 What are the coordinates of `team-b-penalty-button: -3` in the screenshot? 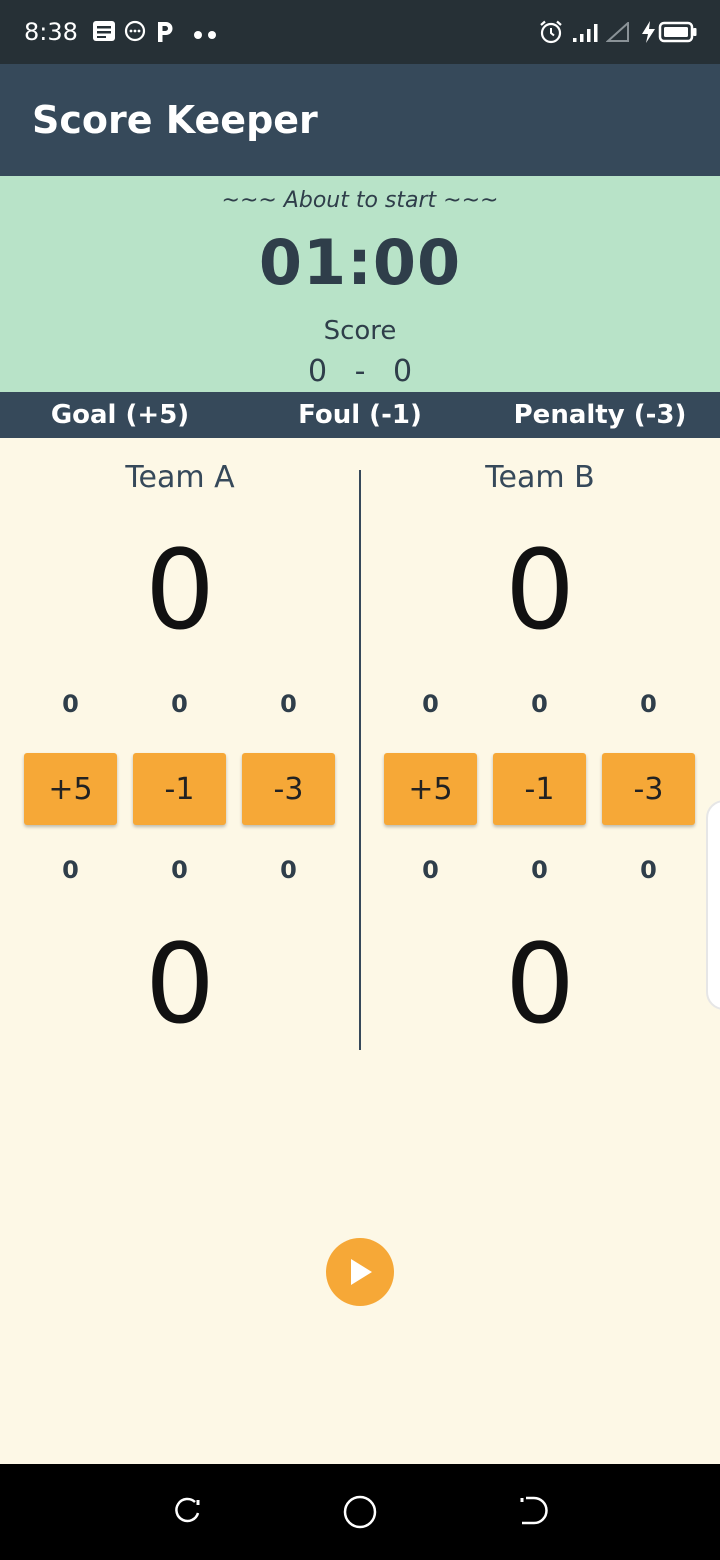 It's located at (648, 789).